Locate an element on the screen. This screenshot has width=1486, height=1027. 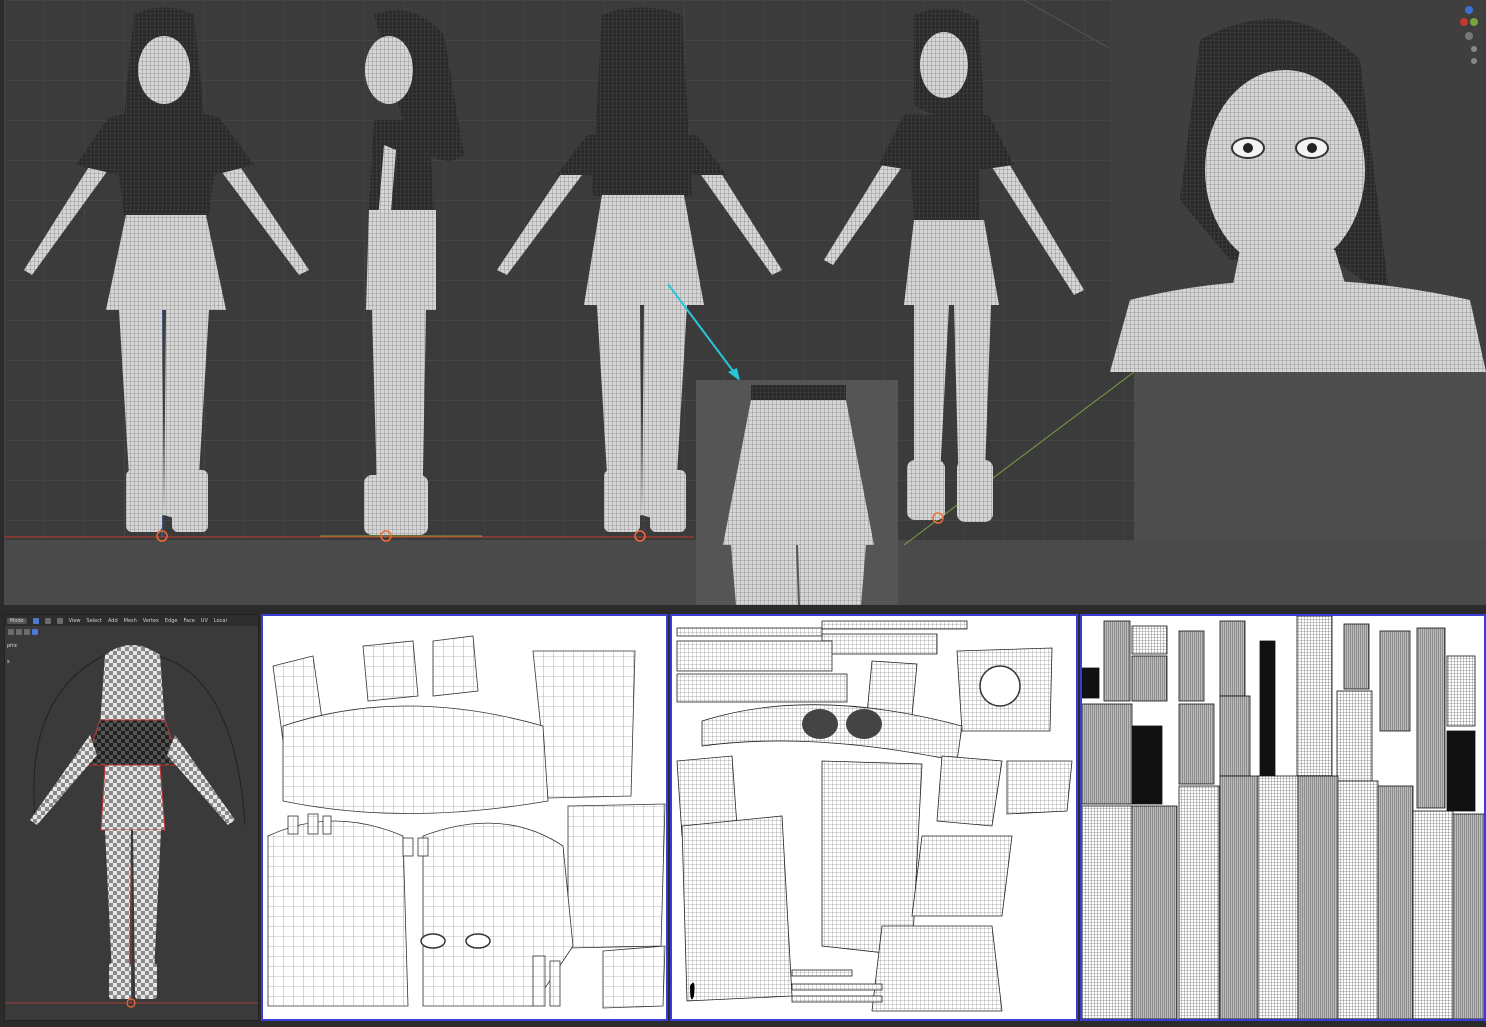
character-three-quarter-view is located at coordinates (954, 267).